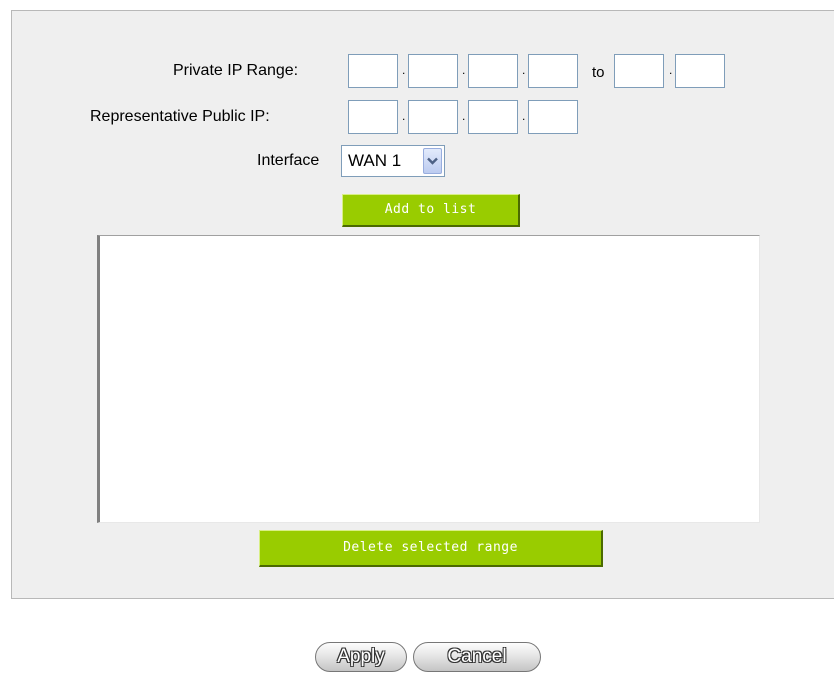  What do you see at coordinates (477, 657) in the screenshot?
I see `cancel-button: Cancel` at bounding box center [477, 657].